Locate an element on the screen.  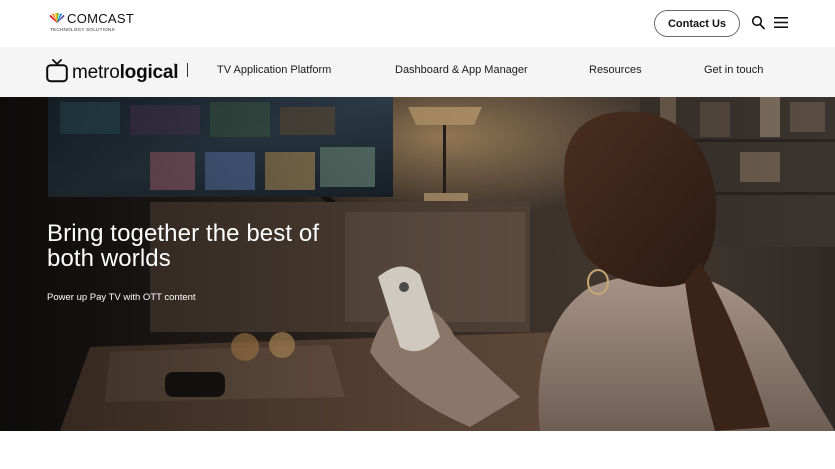
nav-resources: Resources is located at coordinates (615, 70).